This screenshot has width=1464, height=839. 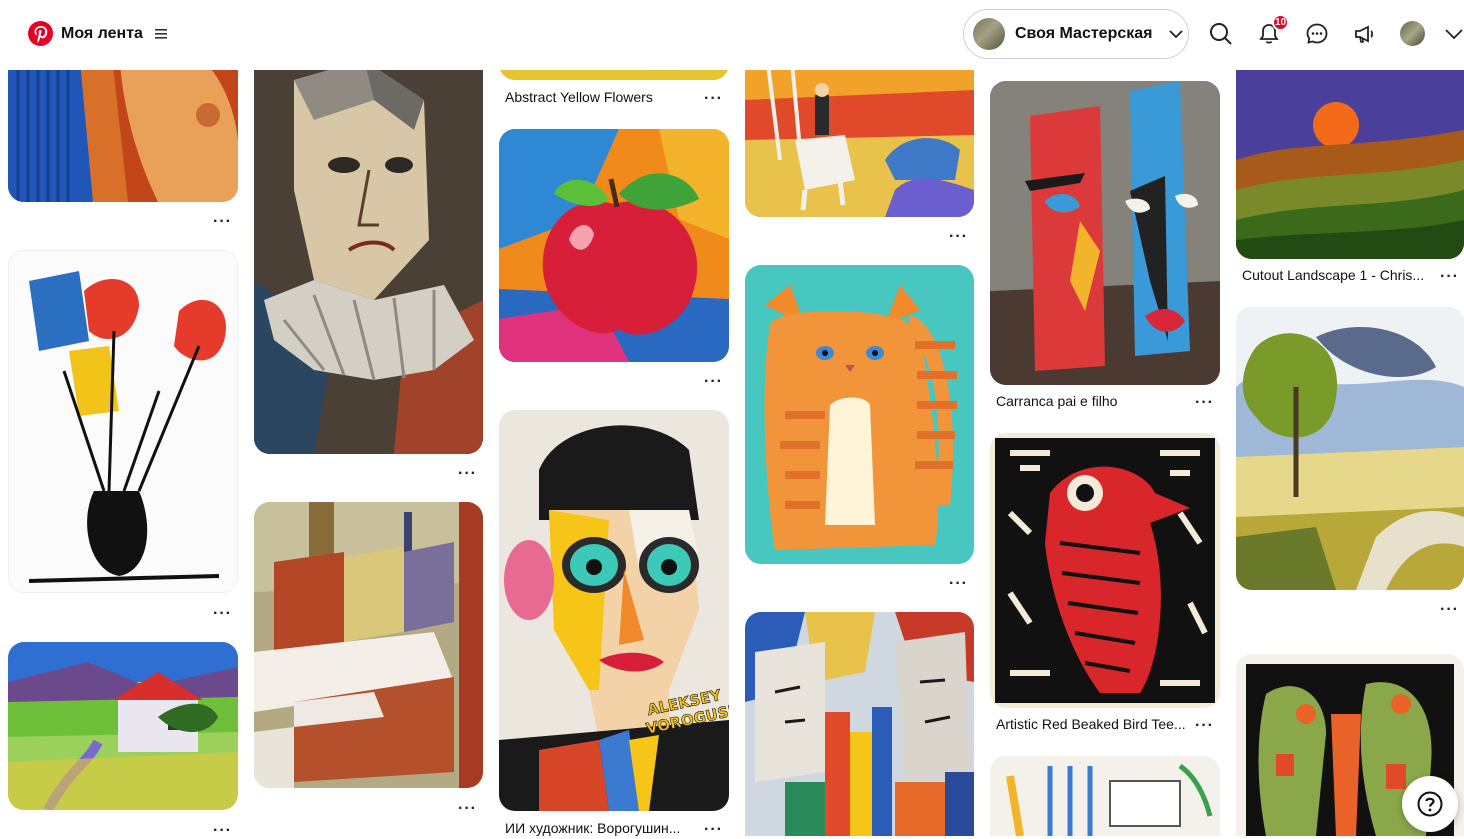 What do you see at coordinates (40, 33) in the screenshot?
I see `pinterest-logo-icon` at bounding box center [40, 33].